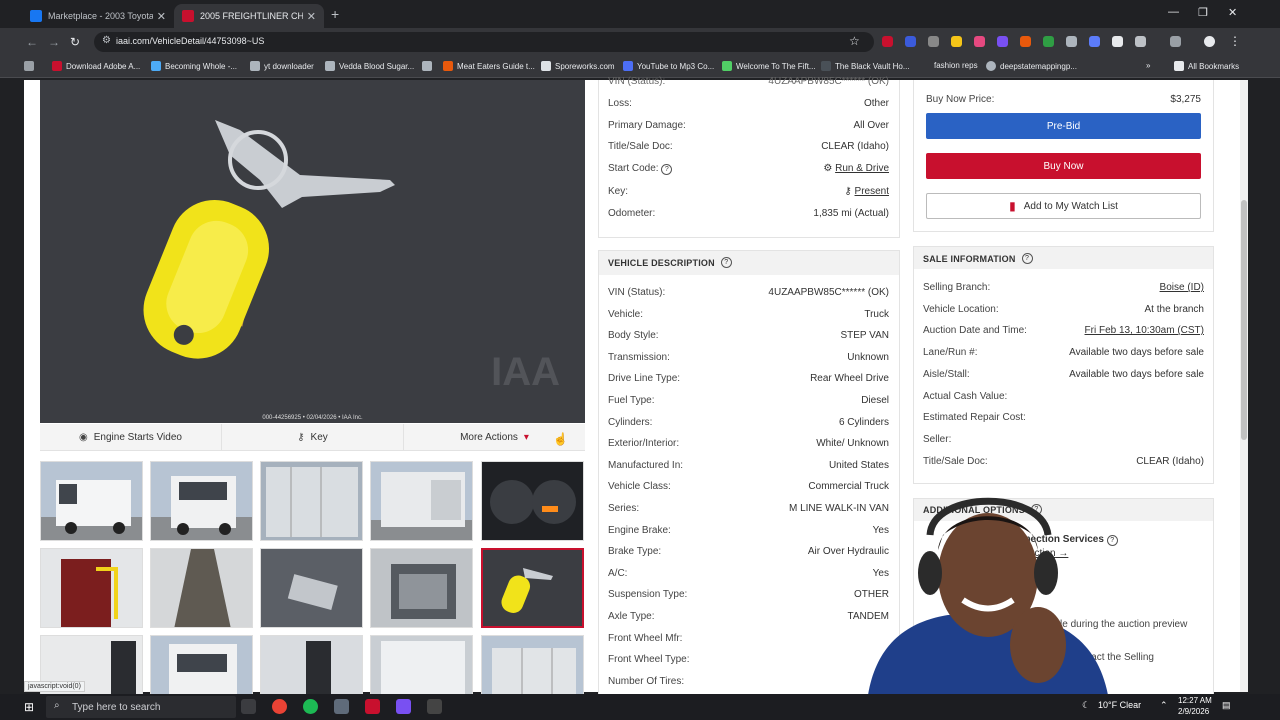  What do you see at coordinates (106, 40) in the screenshot?
I see `site-info-icon: ⚙` at bounding box center [106, 40].